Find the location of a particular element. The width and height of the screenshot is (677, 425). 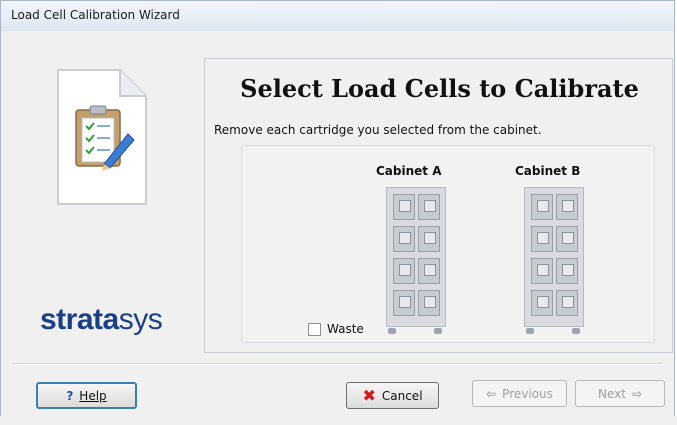

previous-button: ⇦ Previous is located at coordinates (519, 393).